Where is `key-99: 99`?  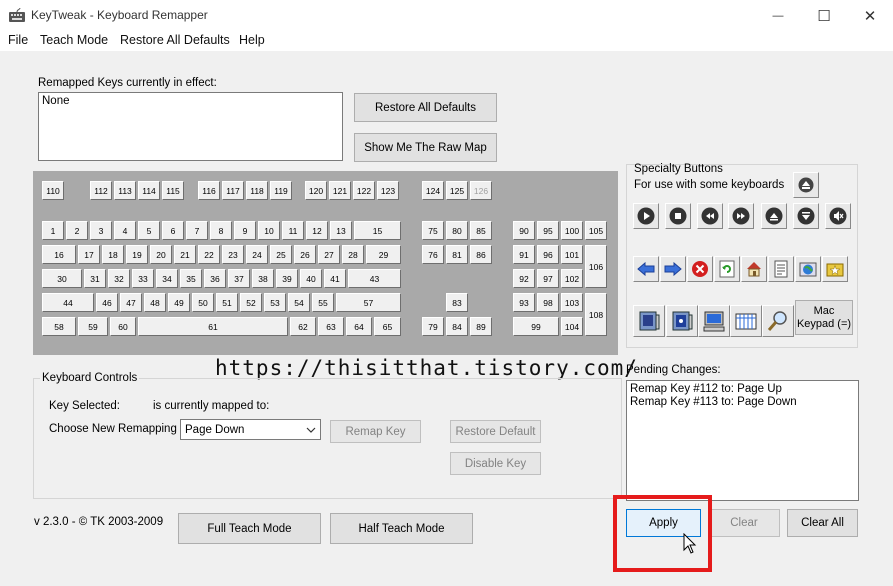 key-99: 99 is located at coordinates (536, 326).